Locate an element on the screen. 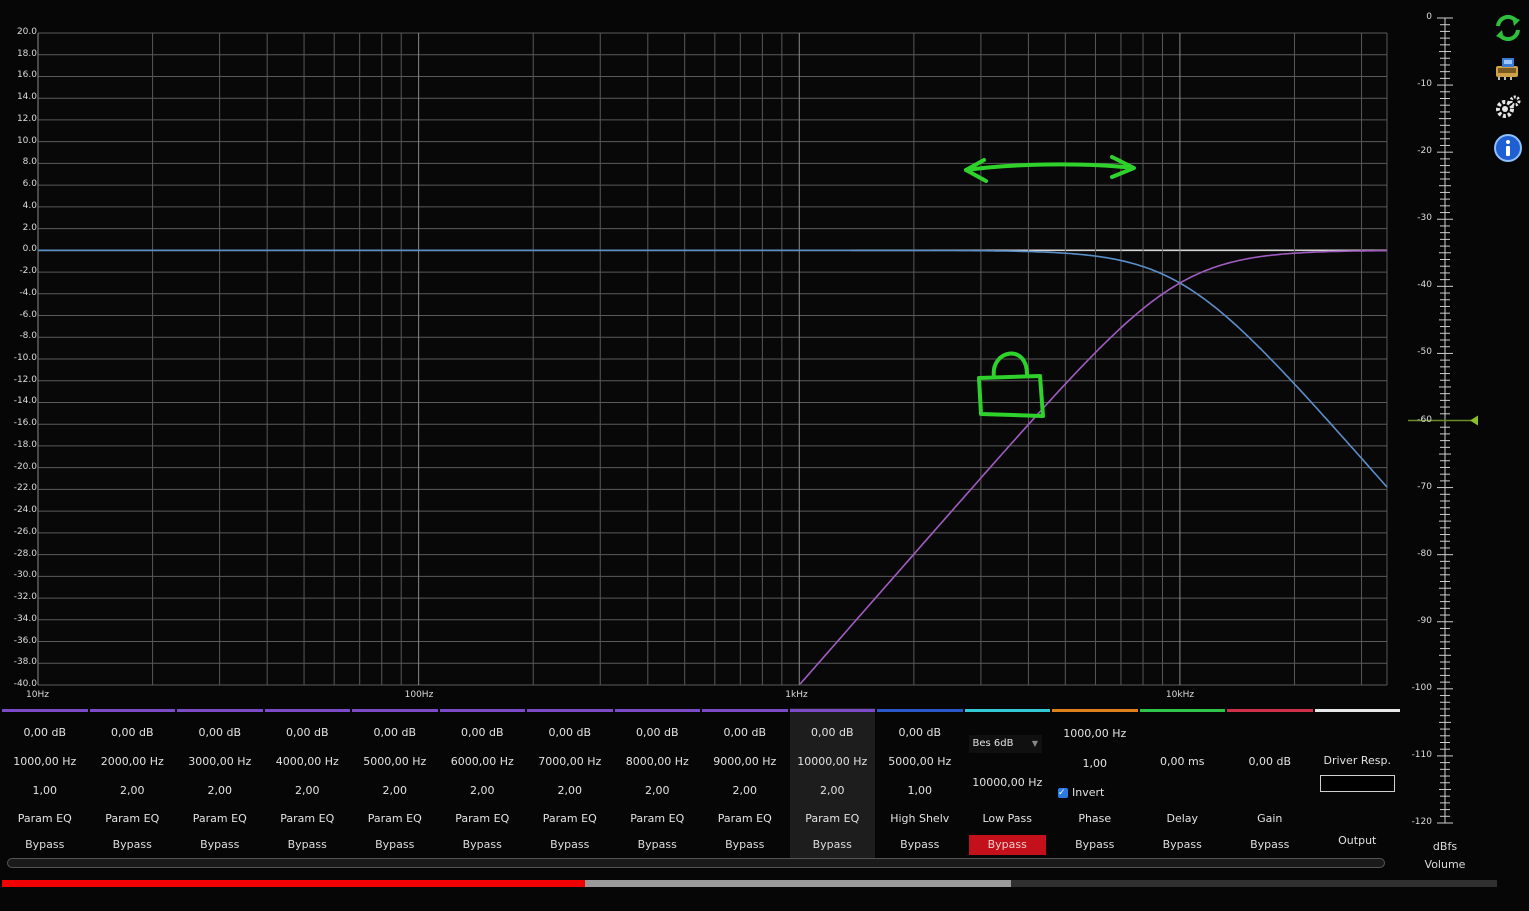  lowpass-filter-select: Bes 6dB ▼ is located at coordinates (1005, 744).